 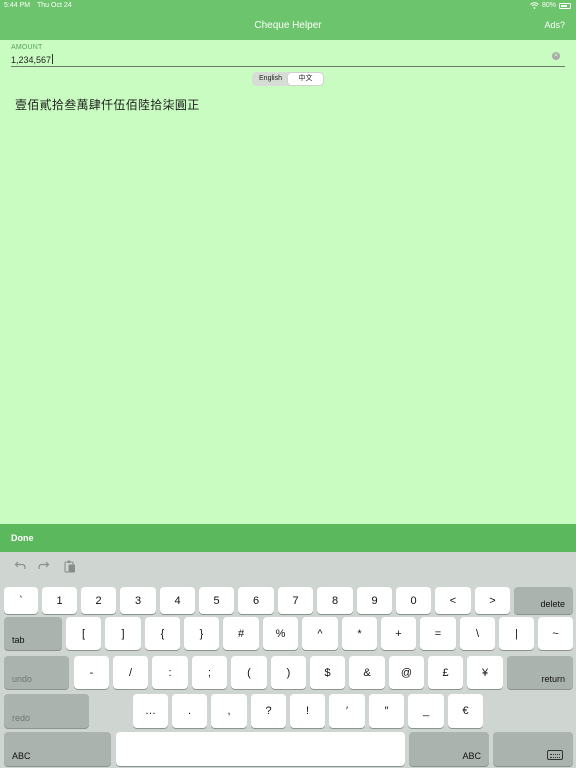 What do you see at coordinates (70, 566) in the screenshot?
I see `paste-icon` at bounding box center [70, 566].